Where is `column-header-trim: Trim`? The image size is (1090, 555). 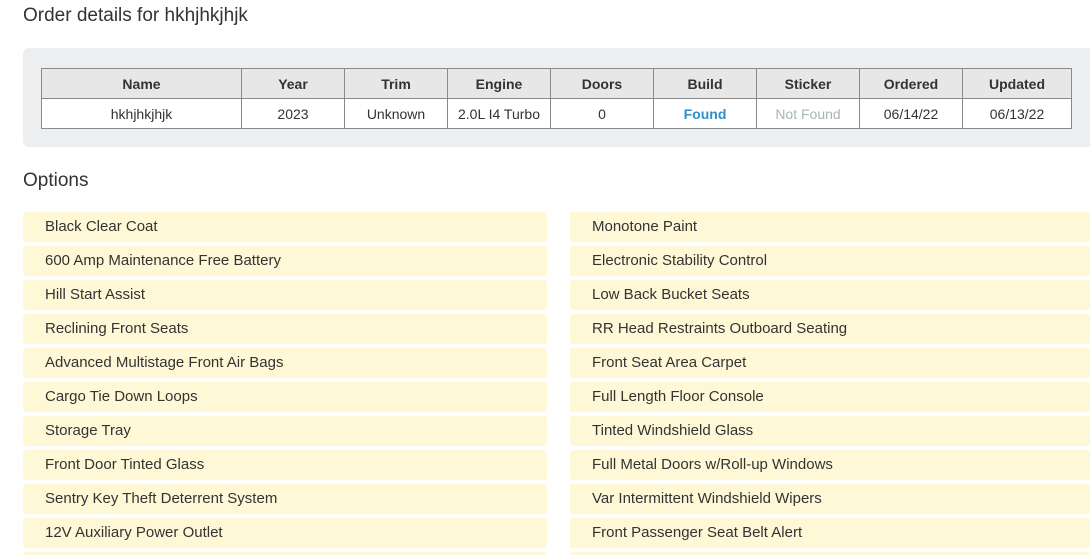
column-header-trim: Trim is located at coordinates (396, 83).